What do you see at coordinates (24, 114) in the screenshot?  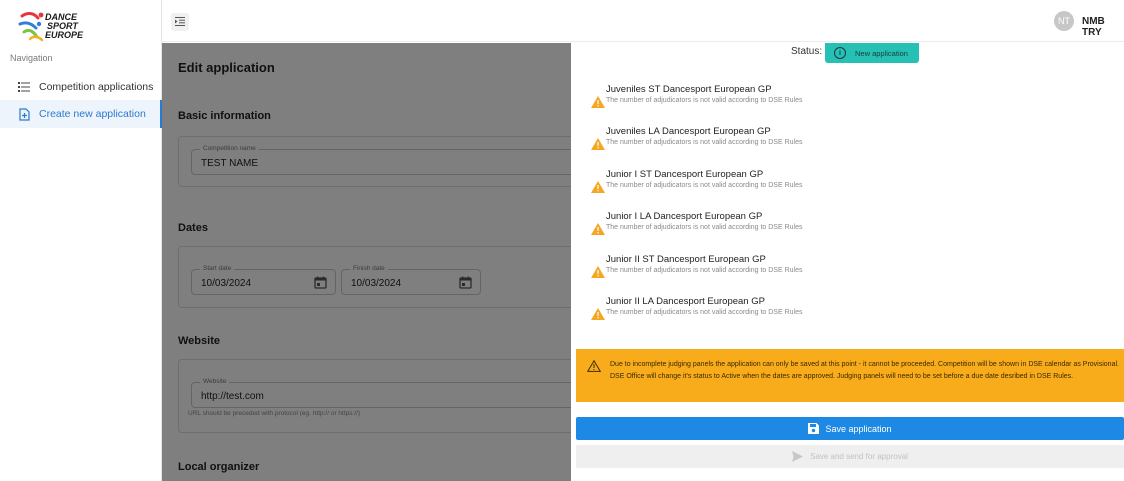 I see `add-document-icon` at bounding box center [24, 114].